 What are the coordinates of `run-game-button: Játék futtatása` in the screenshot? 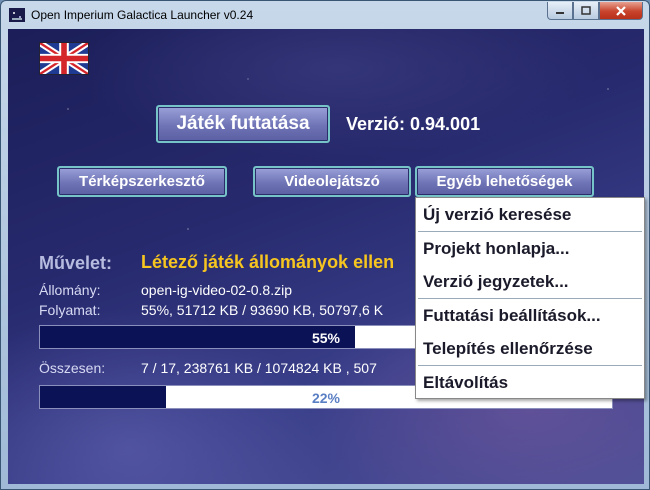 It's located at (243, 124).